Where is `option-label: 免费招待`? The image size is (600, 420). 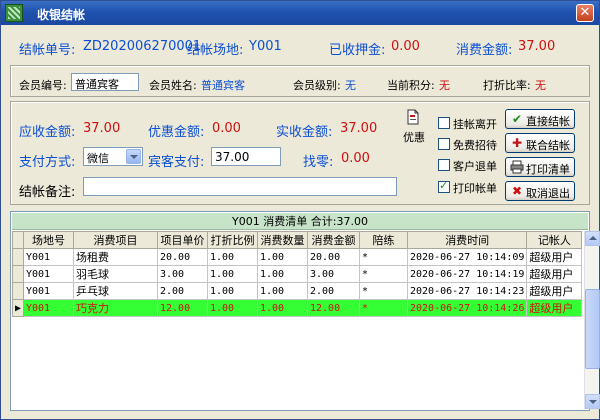
option-label: 免费招待 is located at coordinates (475, 145).